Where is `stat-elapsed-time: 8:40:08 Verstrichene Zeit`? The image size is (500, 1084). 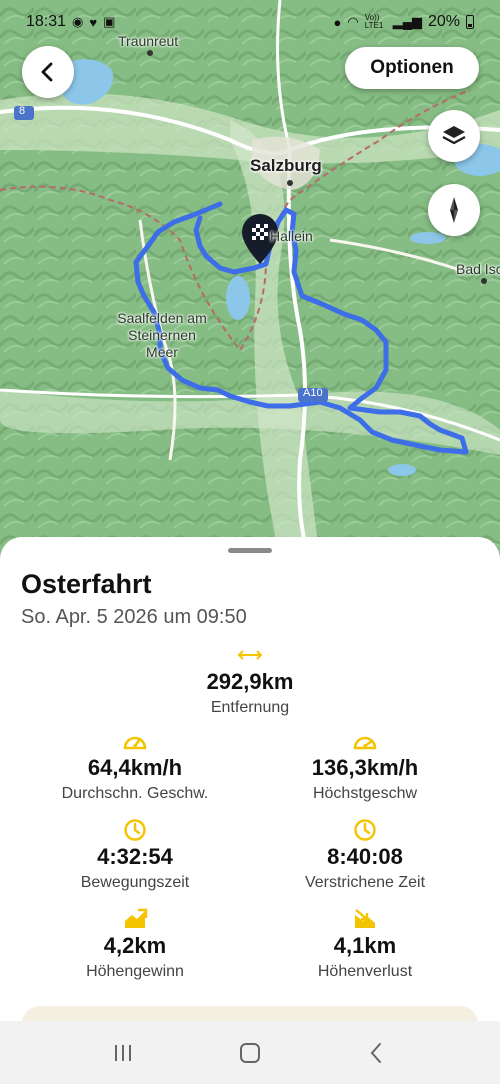
stat-elapsed-time: 8:40:08 Verstrichene Zeit is located at coordinates (365, 855).